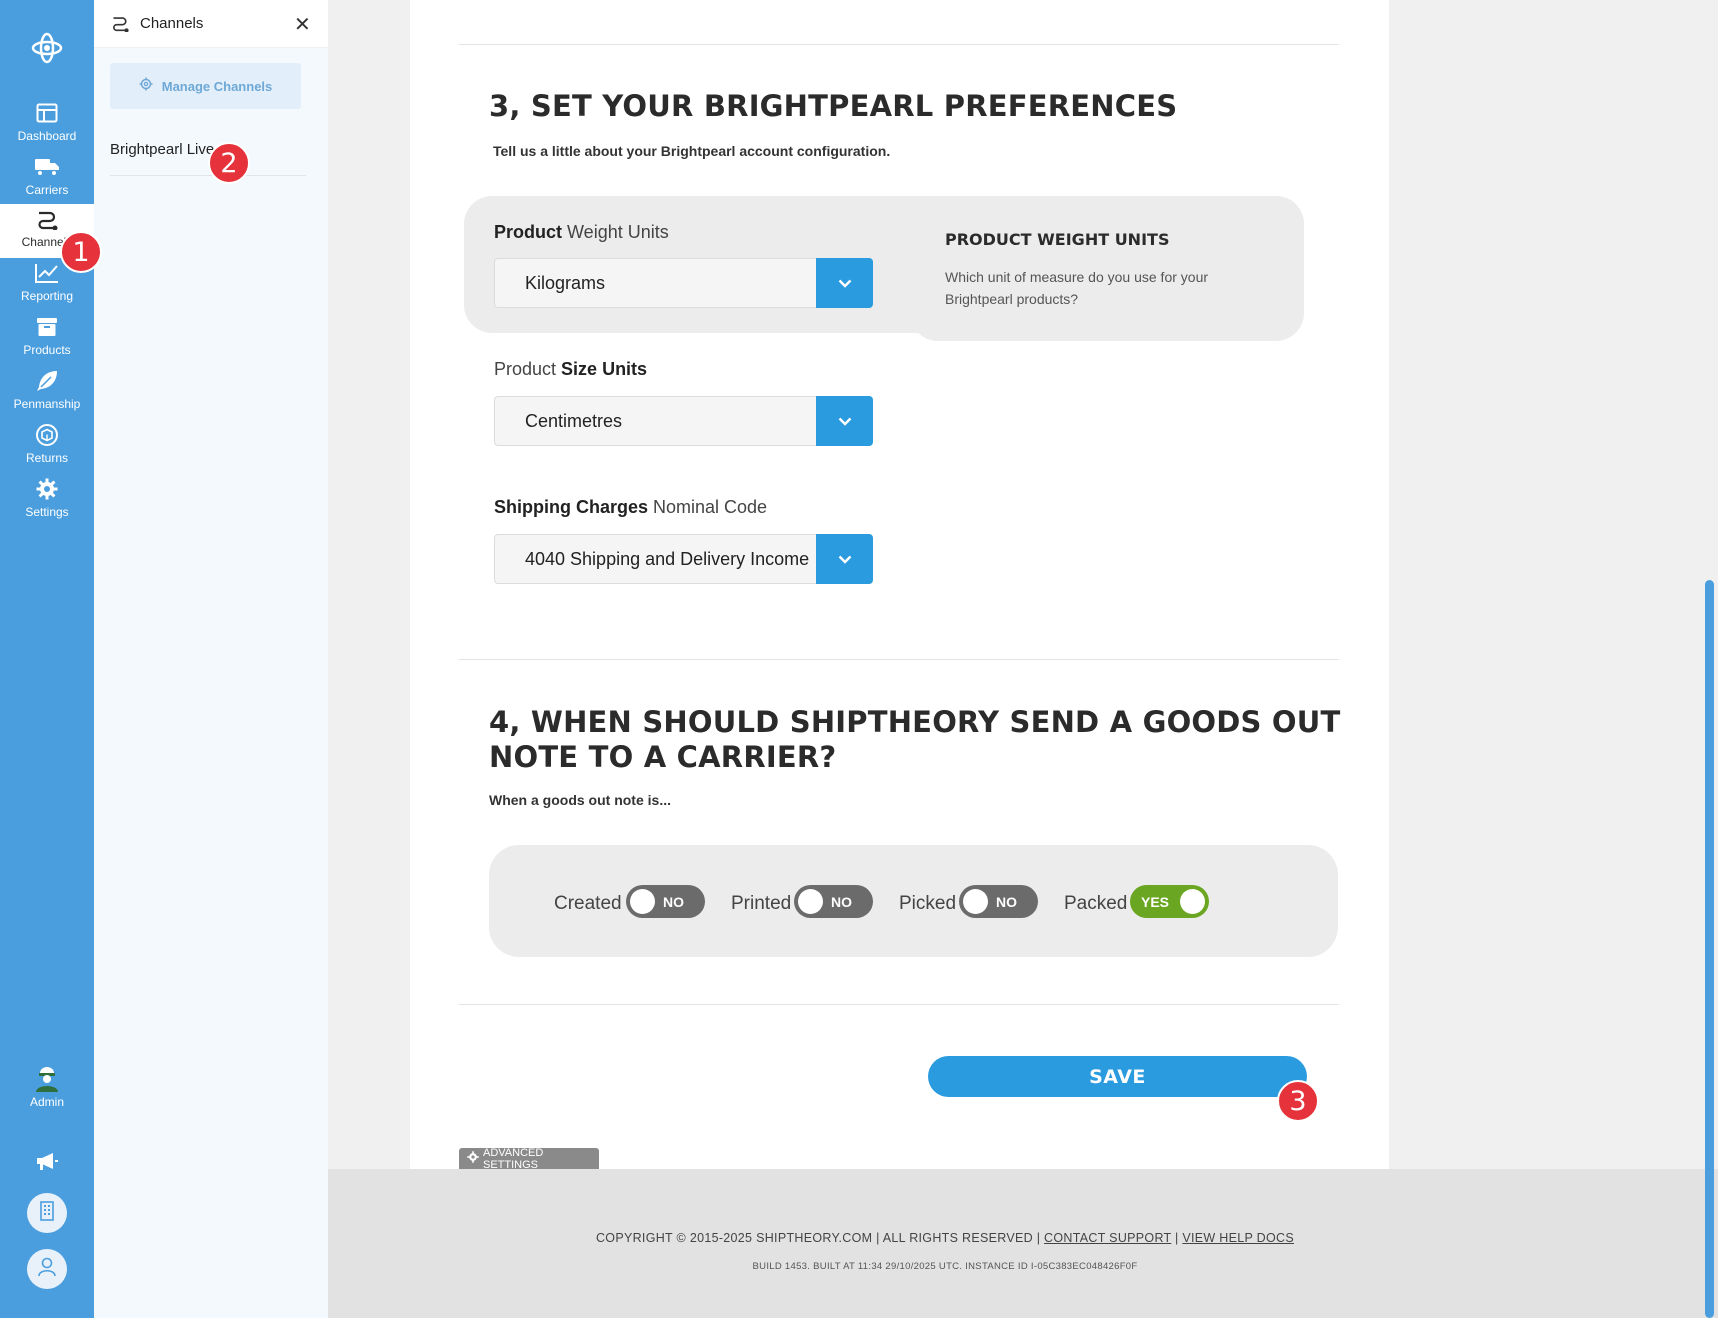 The width and height of the screenshot is (1718, 1318). What do you see at coordinates (761, 903) in the screenshot?
I see `toggle-printed-label: Printed` at bounding box center [761, 903].